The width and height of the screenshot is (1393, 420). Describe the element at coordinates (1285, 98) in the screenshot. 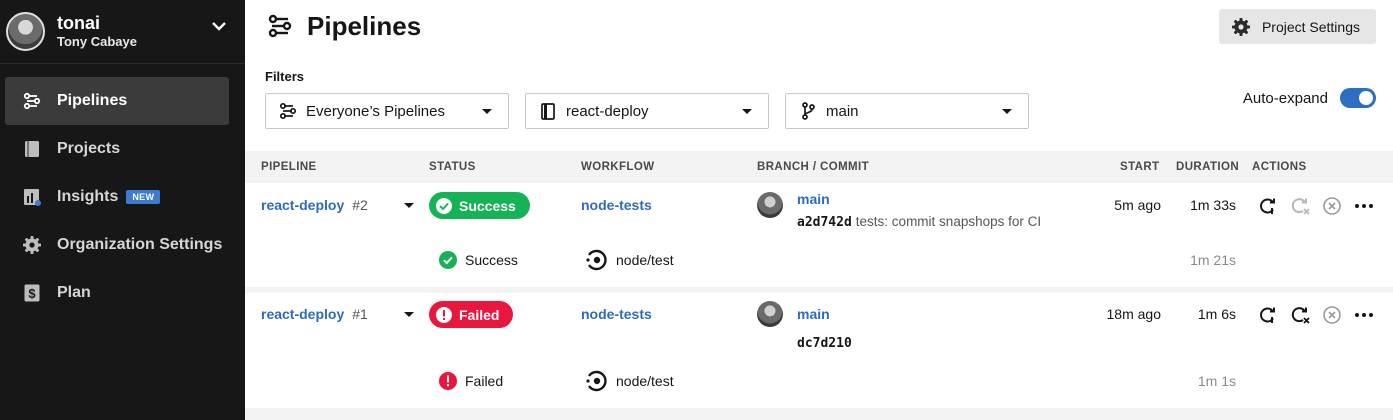

I see `auto-expand-label: Auto-expand` at that location.